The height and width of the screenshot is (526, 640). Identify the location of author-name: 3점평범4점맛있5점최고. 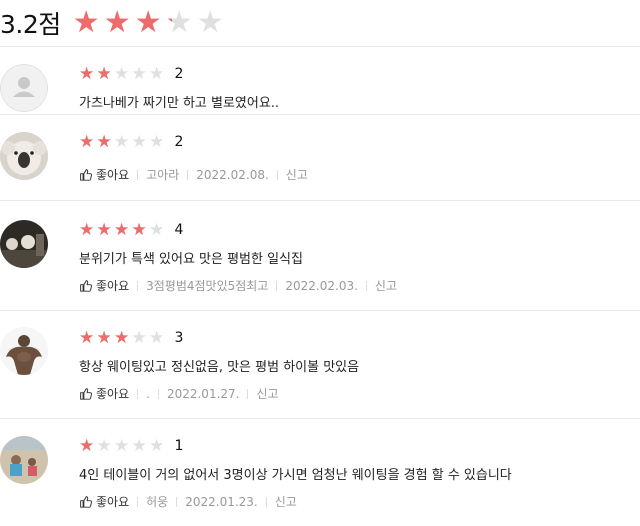
(207, 285).